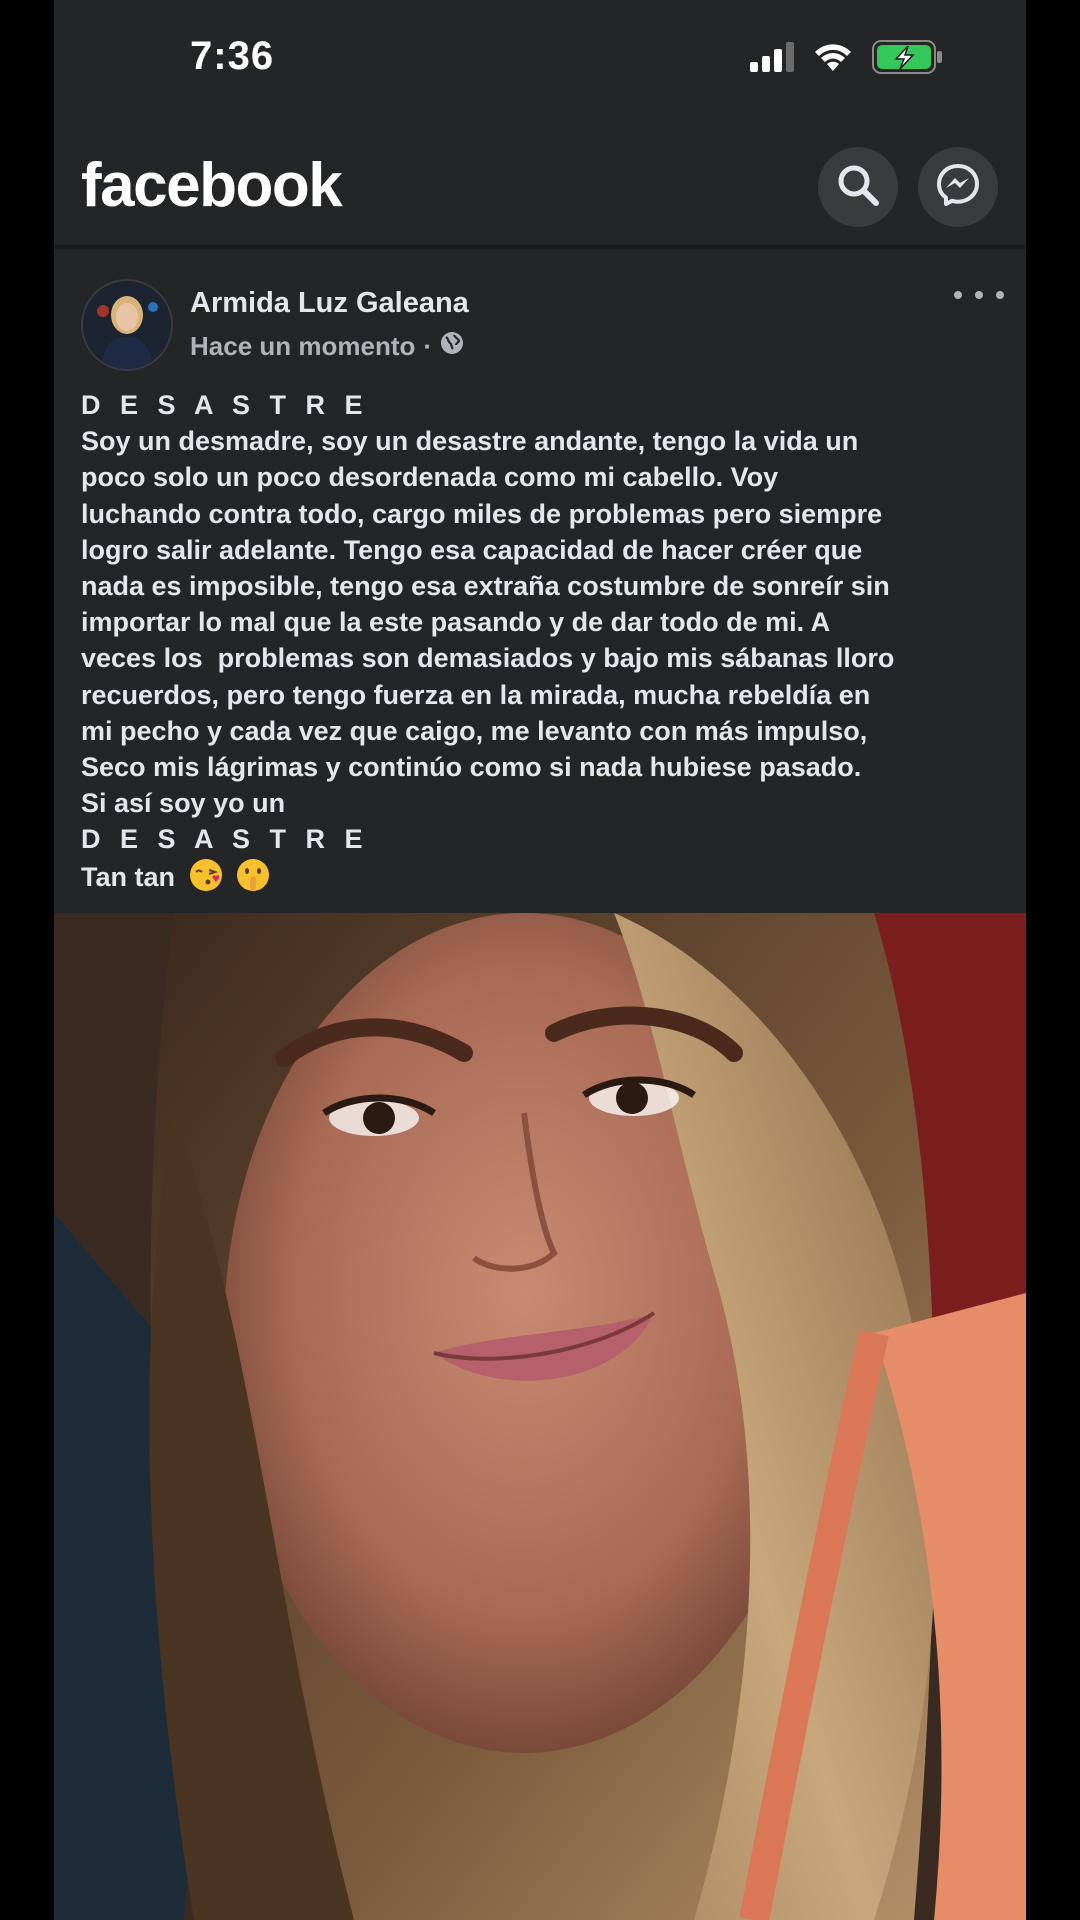 This screenshot has width=1080, height=1920. What do you see at coordinates (540, 60) in the screenshot?
I see `status-bar: 7:36` at bounding box center [540, 60].